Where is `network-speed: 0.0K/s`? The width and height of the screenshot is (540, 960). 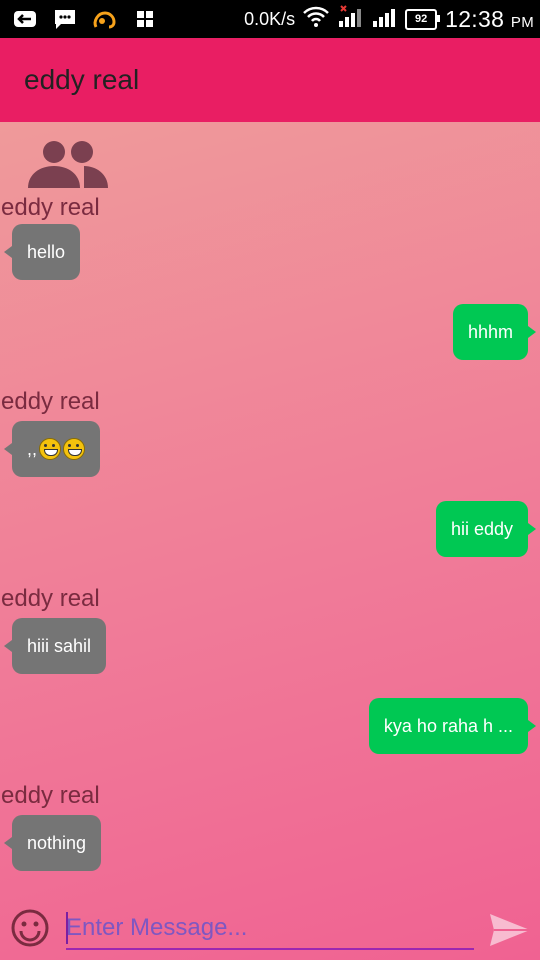 network-speed: 0.0K/s is located at coordinates (270, 18).